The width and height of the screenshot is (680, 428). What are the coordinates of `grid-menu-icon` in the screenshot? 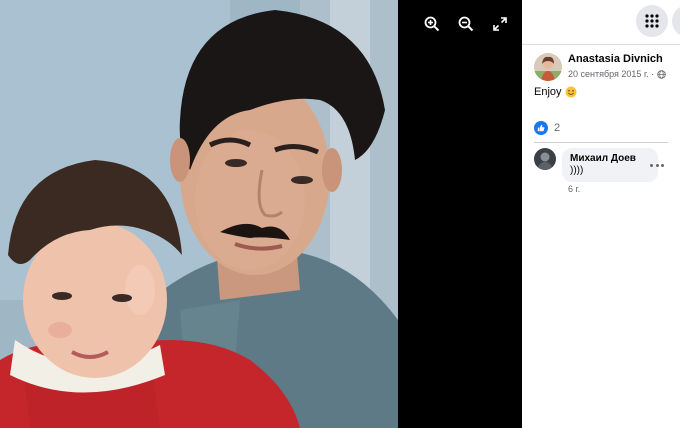 It's located at (652, 21).